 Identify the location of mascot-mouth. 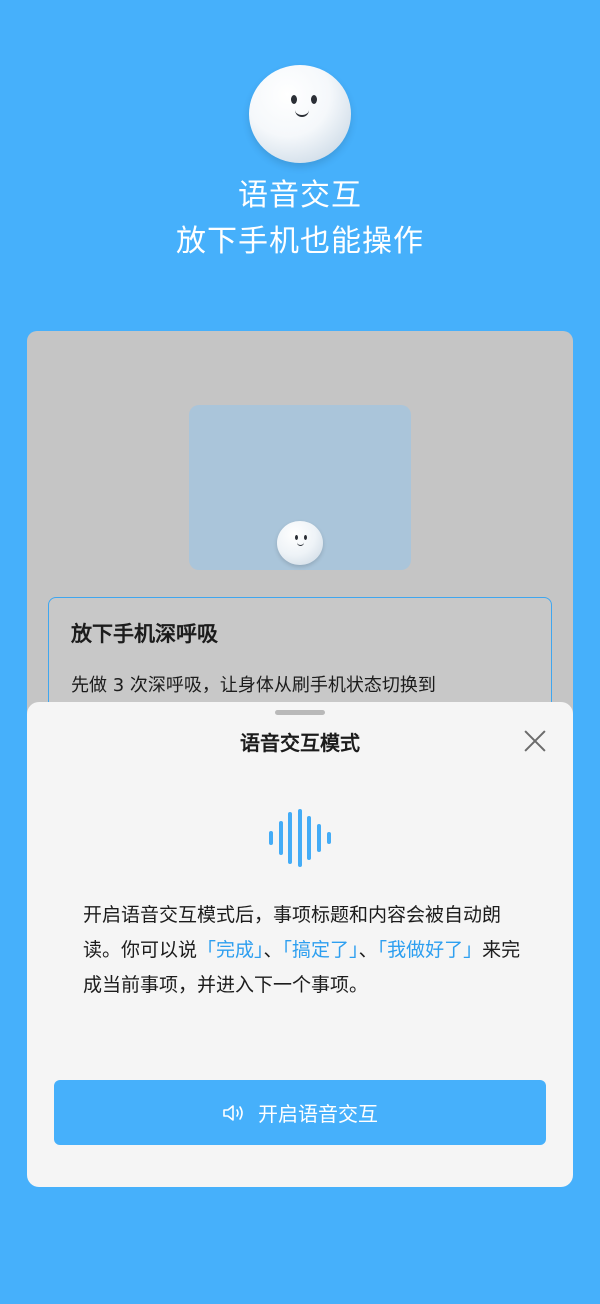
(302, 112).